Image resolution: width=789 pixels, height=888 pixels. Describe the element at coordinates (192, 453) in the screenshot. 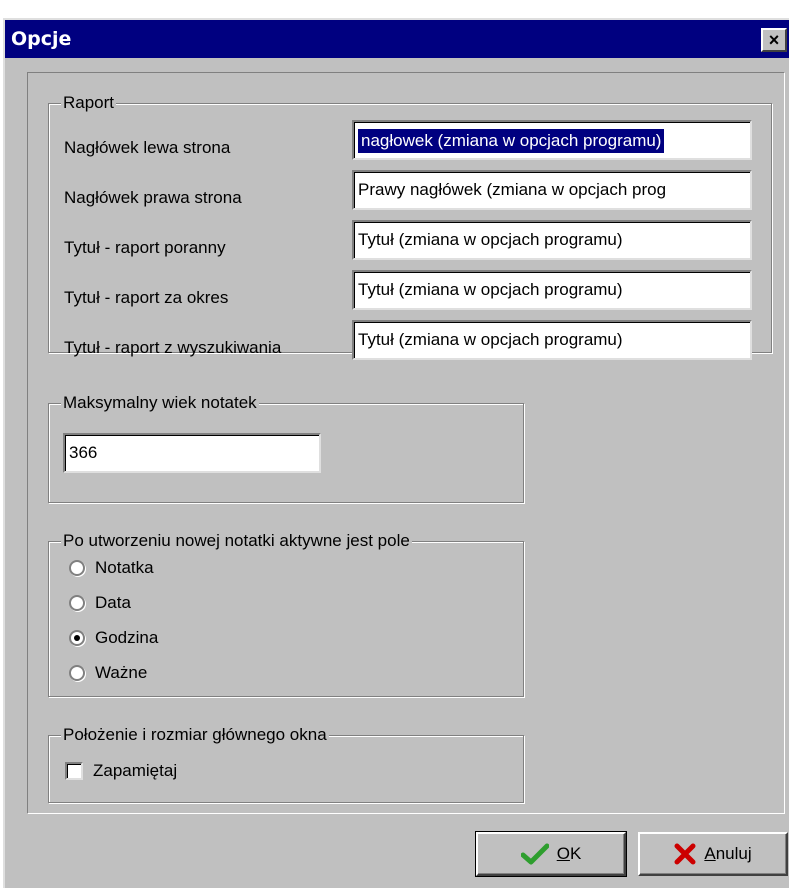

I see `max-age-input` at that location.